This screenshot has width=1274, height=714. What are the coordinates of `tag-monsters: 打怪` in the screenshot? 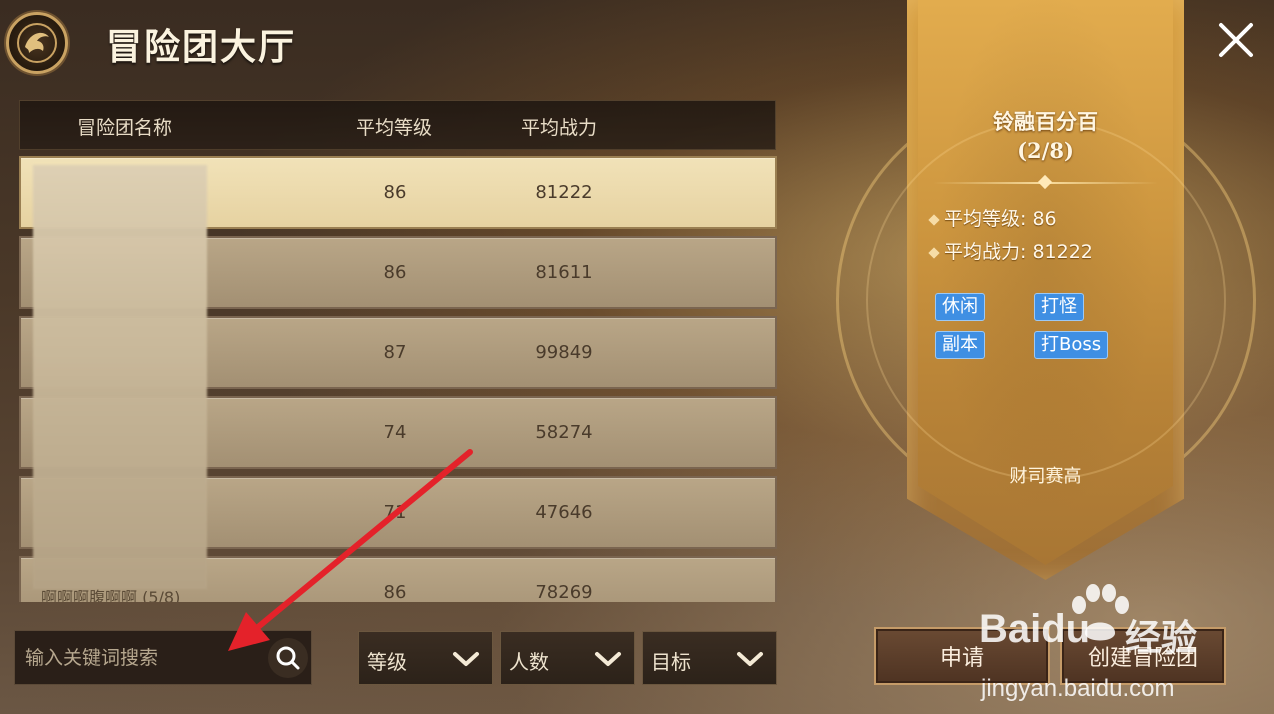 It's located at (1059, 307).